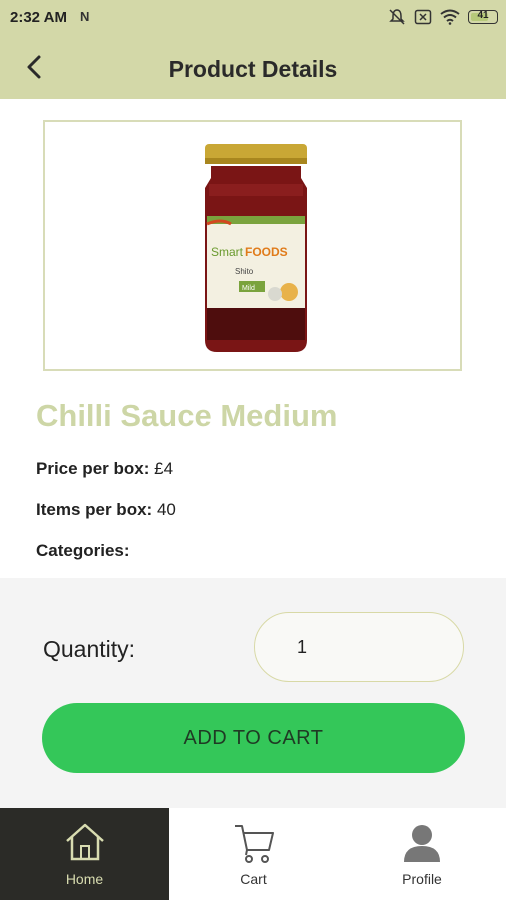 The width and height of the screenshot is (506, 900). I want to click on status-icons: 41, so click(443, 17).